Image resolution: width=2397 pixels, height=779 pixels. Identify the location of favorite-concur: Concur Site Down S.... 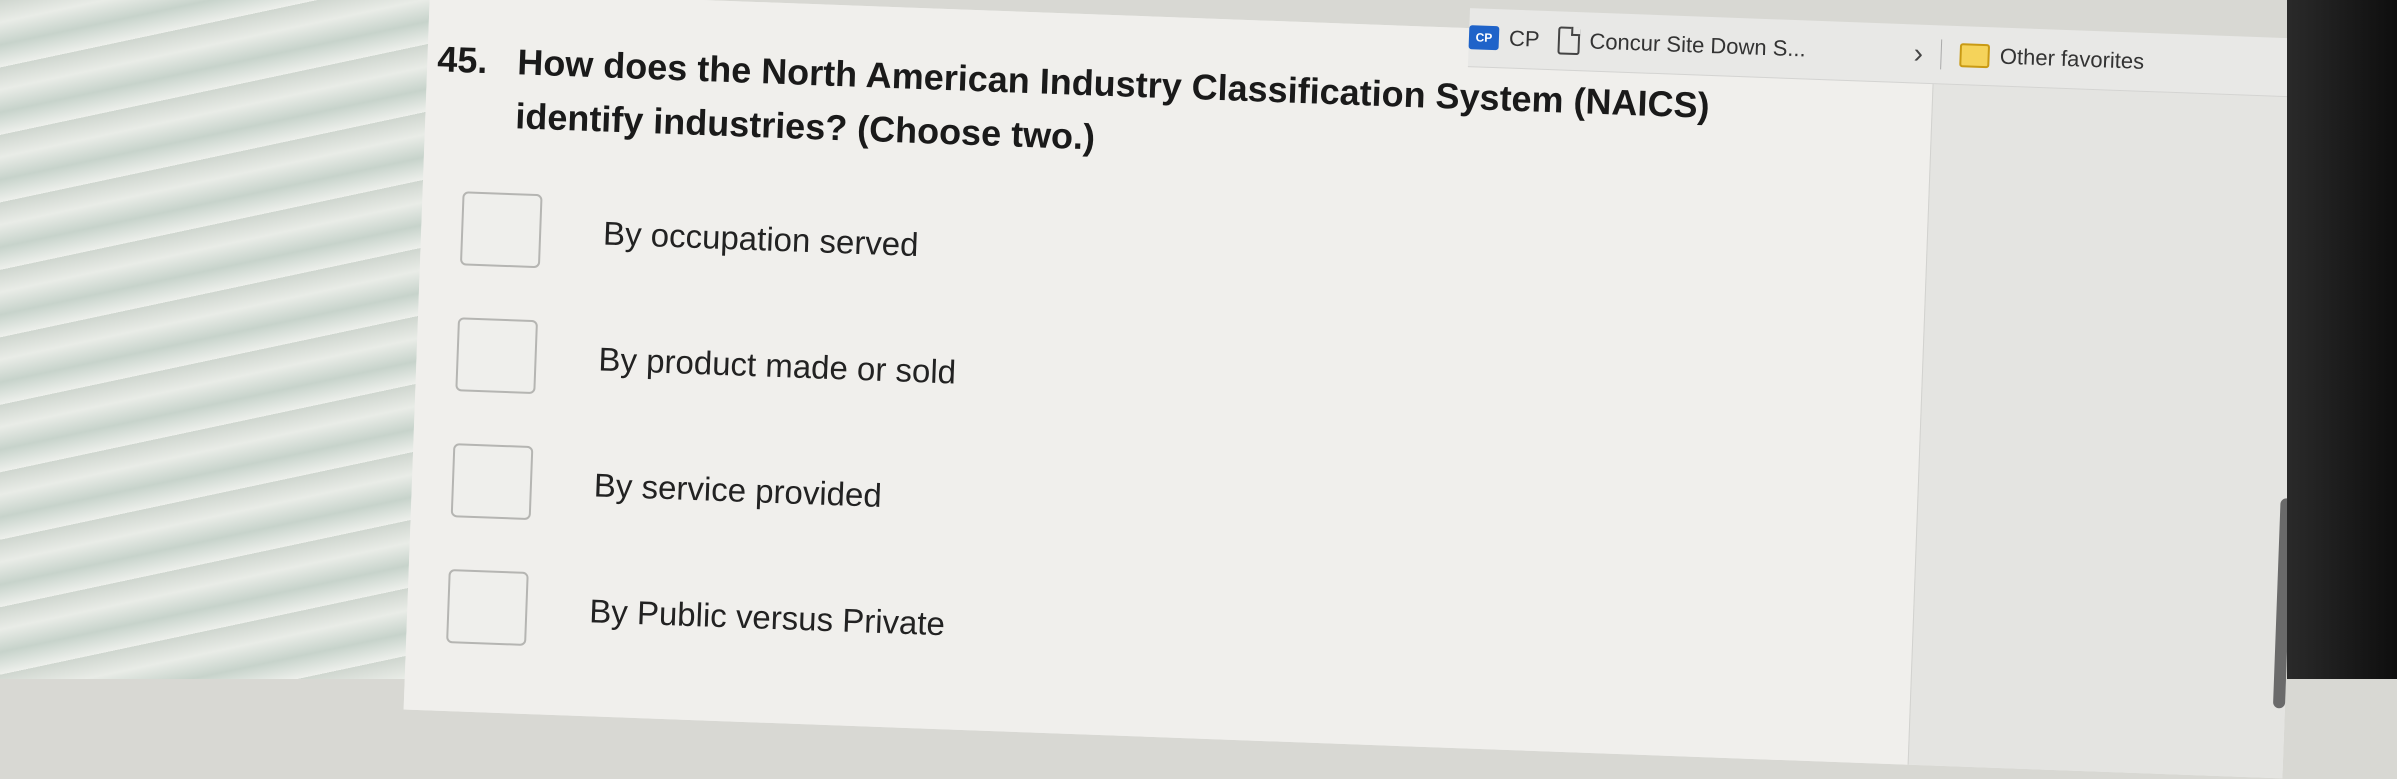
(1681, 44).